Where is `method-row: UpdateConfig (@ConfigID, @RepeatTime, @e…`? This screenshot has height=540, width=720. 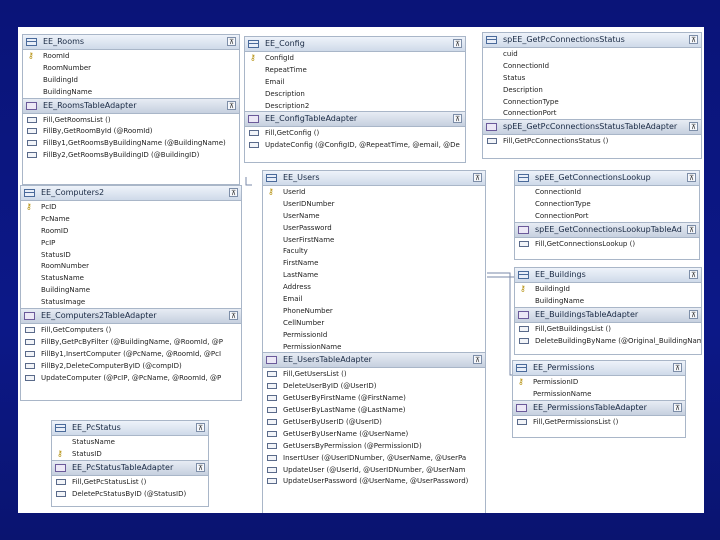
method-row: UpdateConfig (@ConfigID, @RepeatTime, @e… is located at coordinates (355, 145).